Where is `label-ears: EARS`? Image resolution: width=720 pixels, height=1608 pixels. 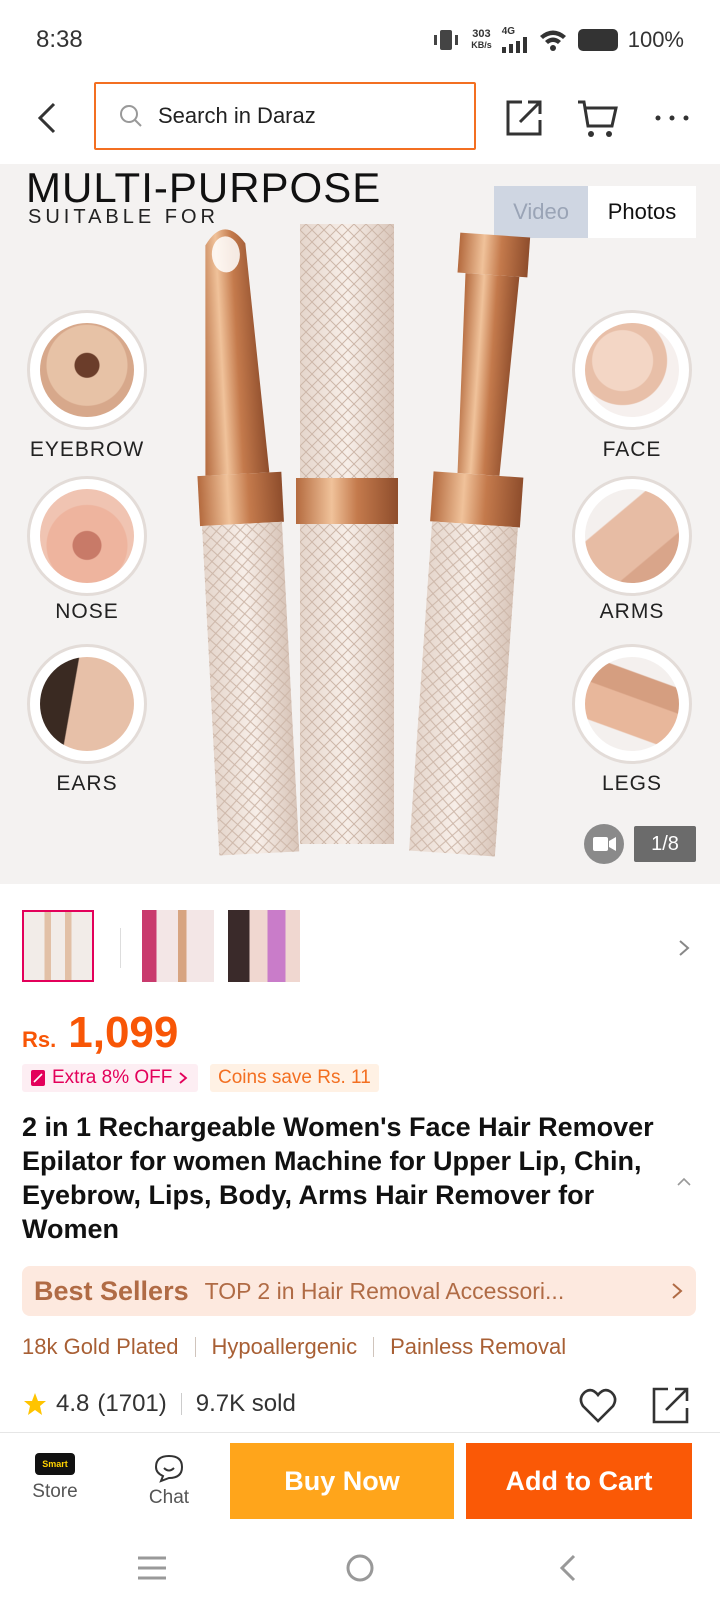 label-ears: EARS is located at coordinates (87, 783).